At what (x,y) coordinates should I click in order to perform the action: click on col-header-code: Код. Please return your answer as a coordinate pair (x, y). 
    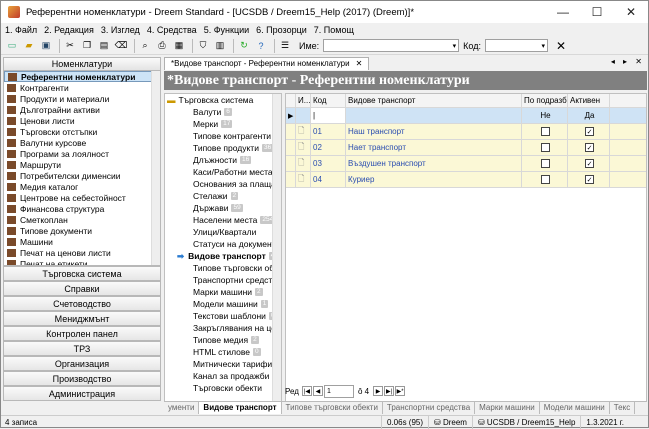
    Looking at the image, I should click on (328, 100).